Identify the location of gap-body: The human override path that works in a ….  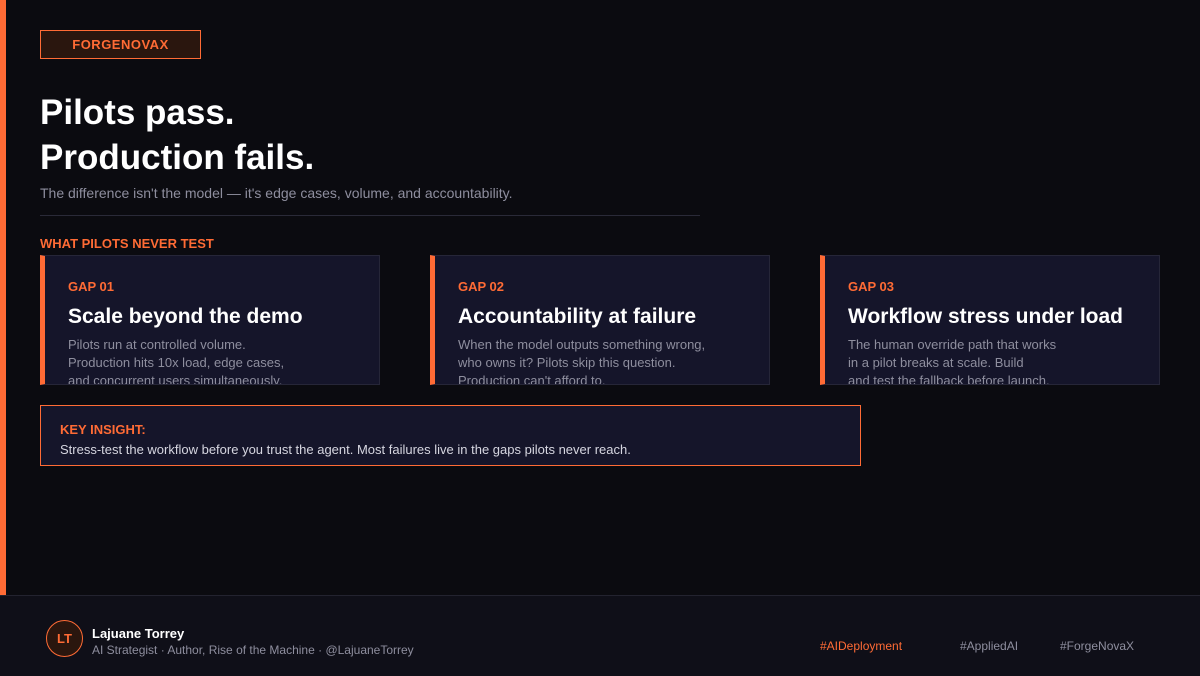
(1003, 360).